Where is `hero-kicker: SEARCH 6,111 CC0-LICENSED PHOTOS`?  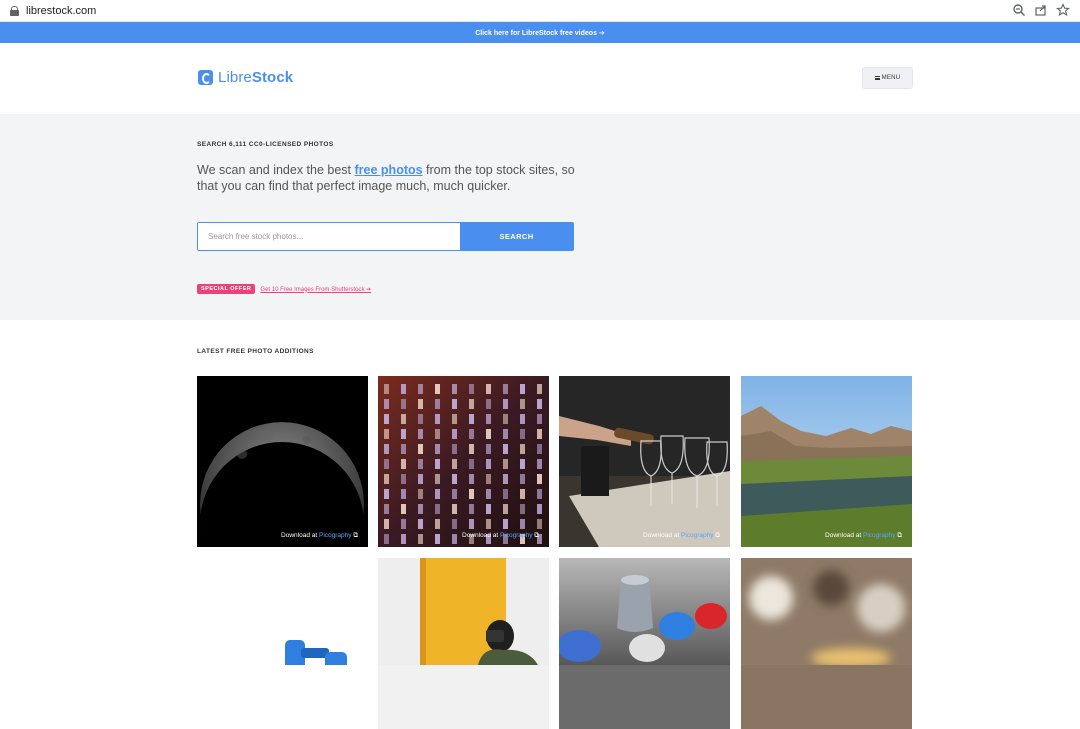 hero-kicker: SEARCH 6,111 CC0-LICENSED PHOTOS is located at coordinates (265, 144).